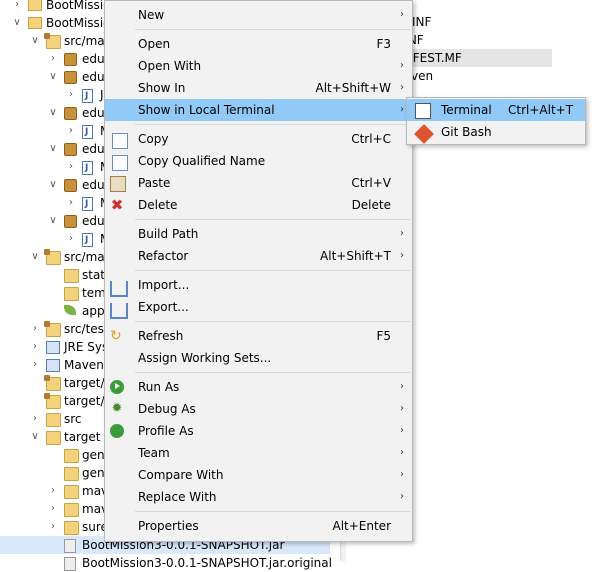 The height and width of the screenshot is (572, 597). What do you see at coordinates (424, 134) in the screenshot?
I see `git-icon` at bounding box center [424, 134].